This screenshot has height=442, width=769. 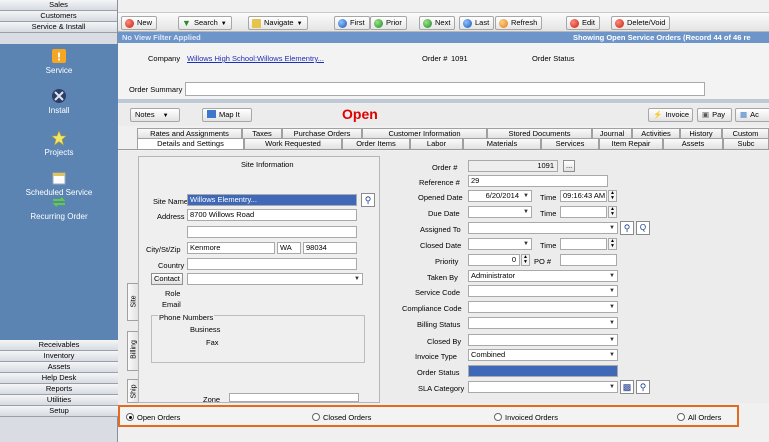 I want to click on tab-activities: Activities, so click(x=656, y=133).